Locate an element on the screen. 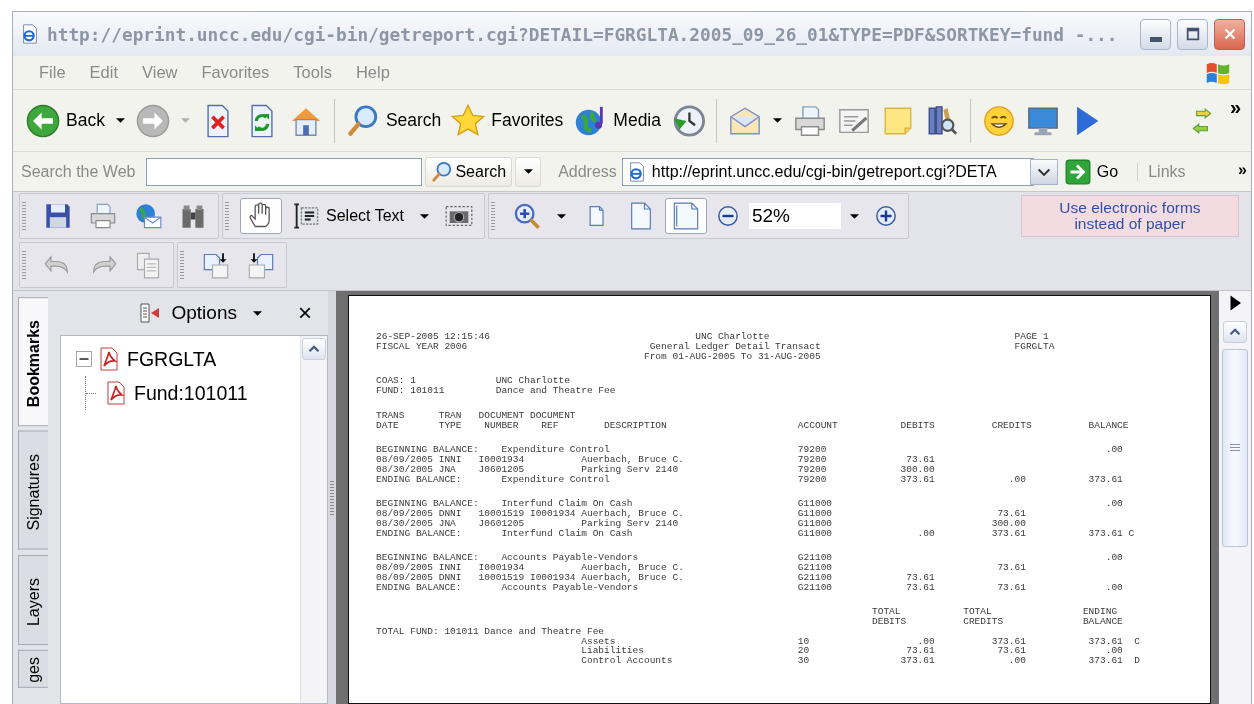  report-line: 08/30/2005 JNA J0601205 Parking Serv 2140 G11000 300.00 is located at coordinates (701, 523).